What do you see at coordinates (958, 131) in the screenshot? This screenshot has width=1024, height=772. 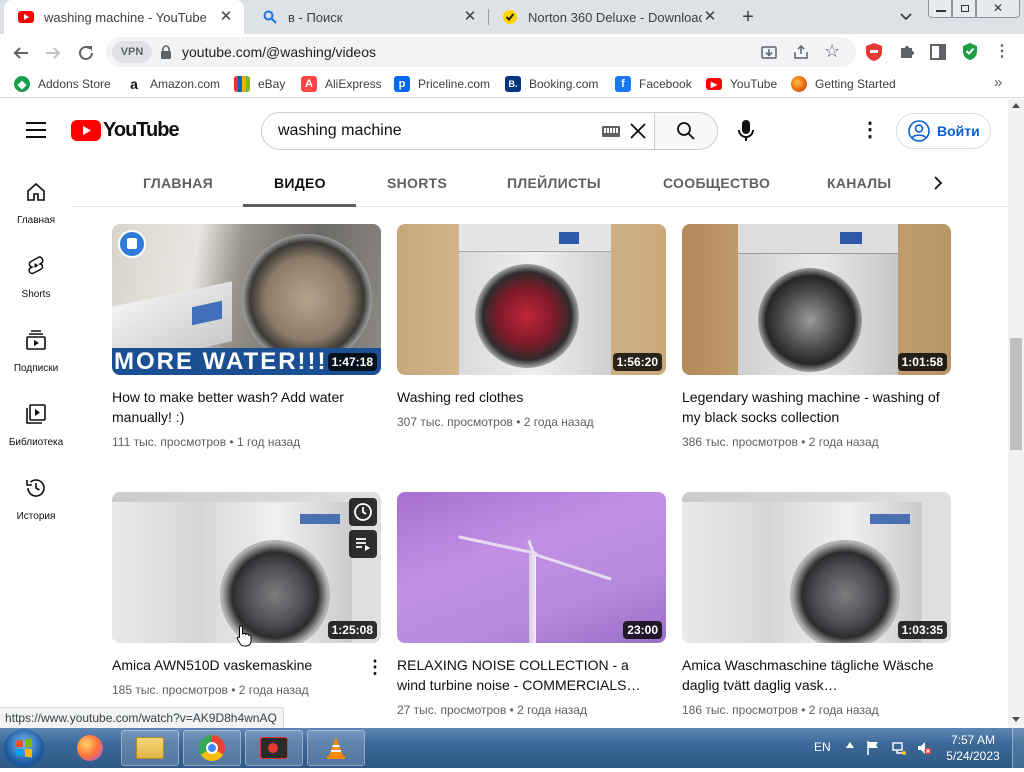 I see `sign-in-label: Войти` at bounding box center [958, 131].